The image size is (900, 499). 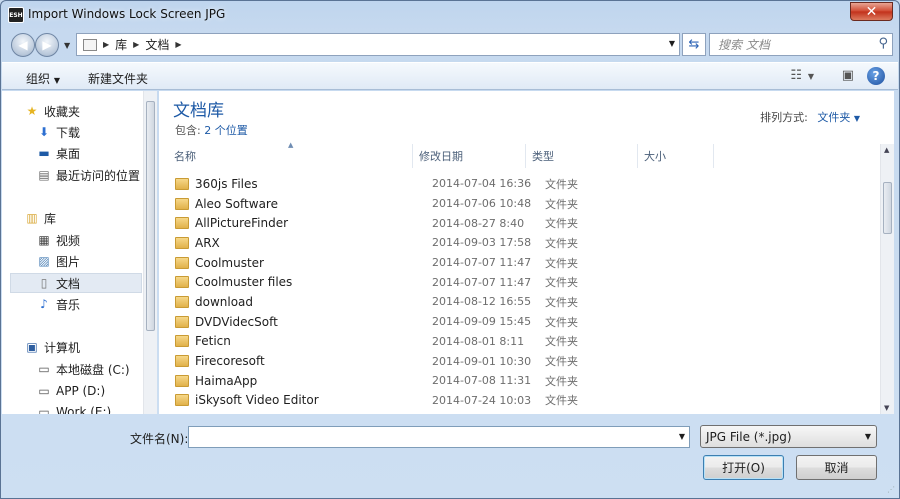 What do you see at coordinates (743, 467) in the screenshot?
I see `open-button: 打开(O)` at bounding box center [743, 467].